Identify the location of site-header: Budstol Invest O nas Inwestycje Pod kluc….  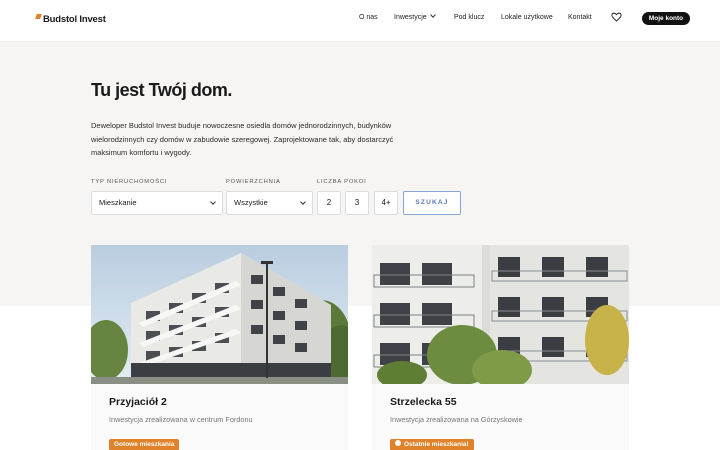
(360, 21).